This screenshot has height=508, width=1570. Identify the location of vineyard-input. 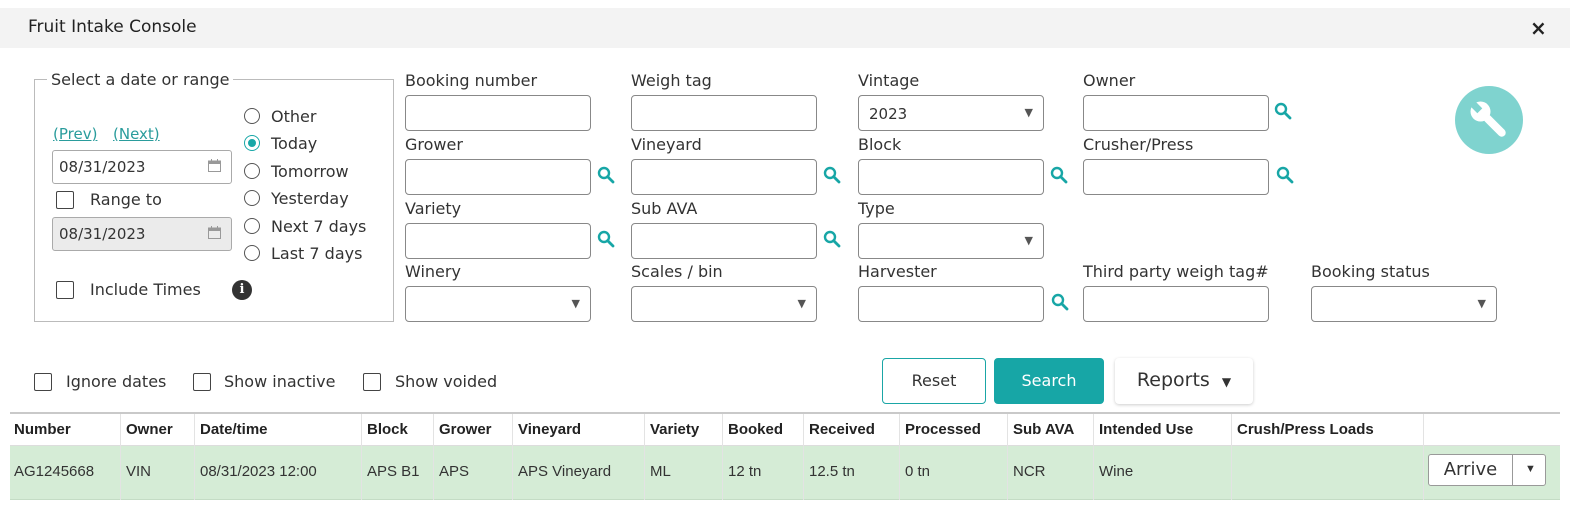
(724, 177).